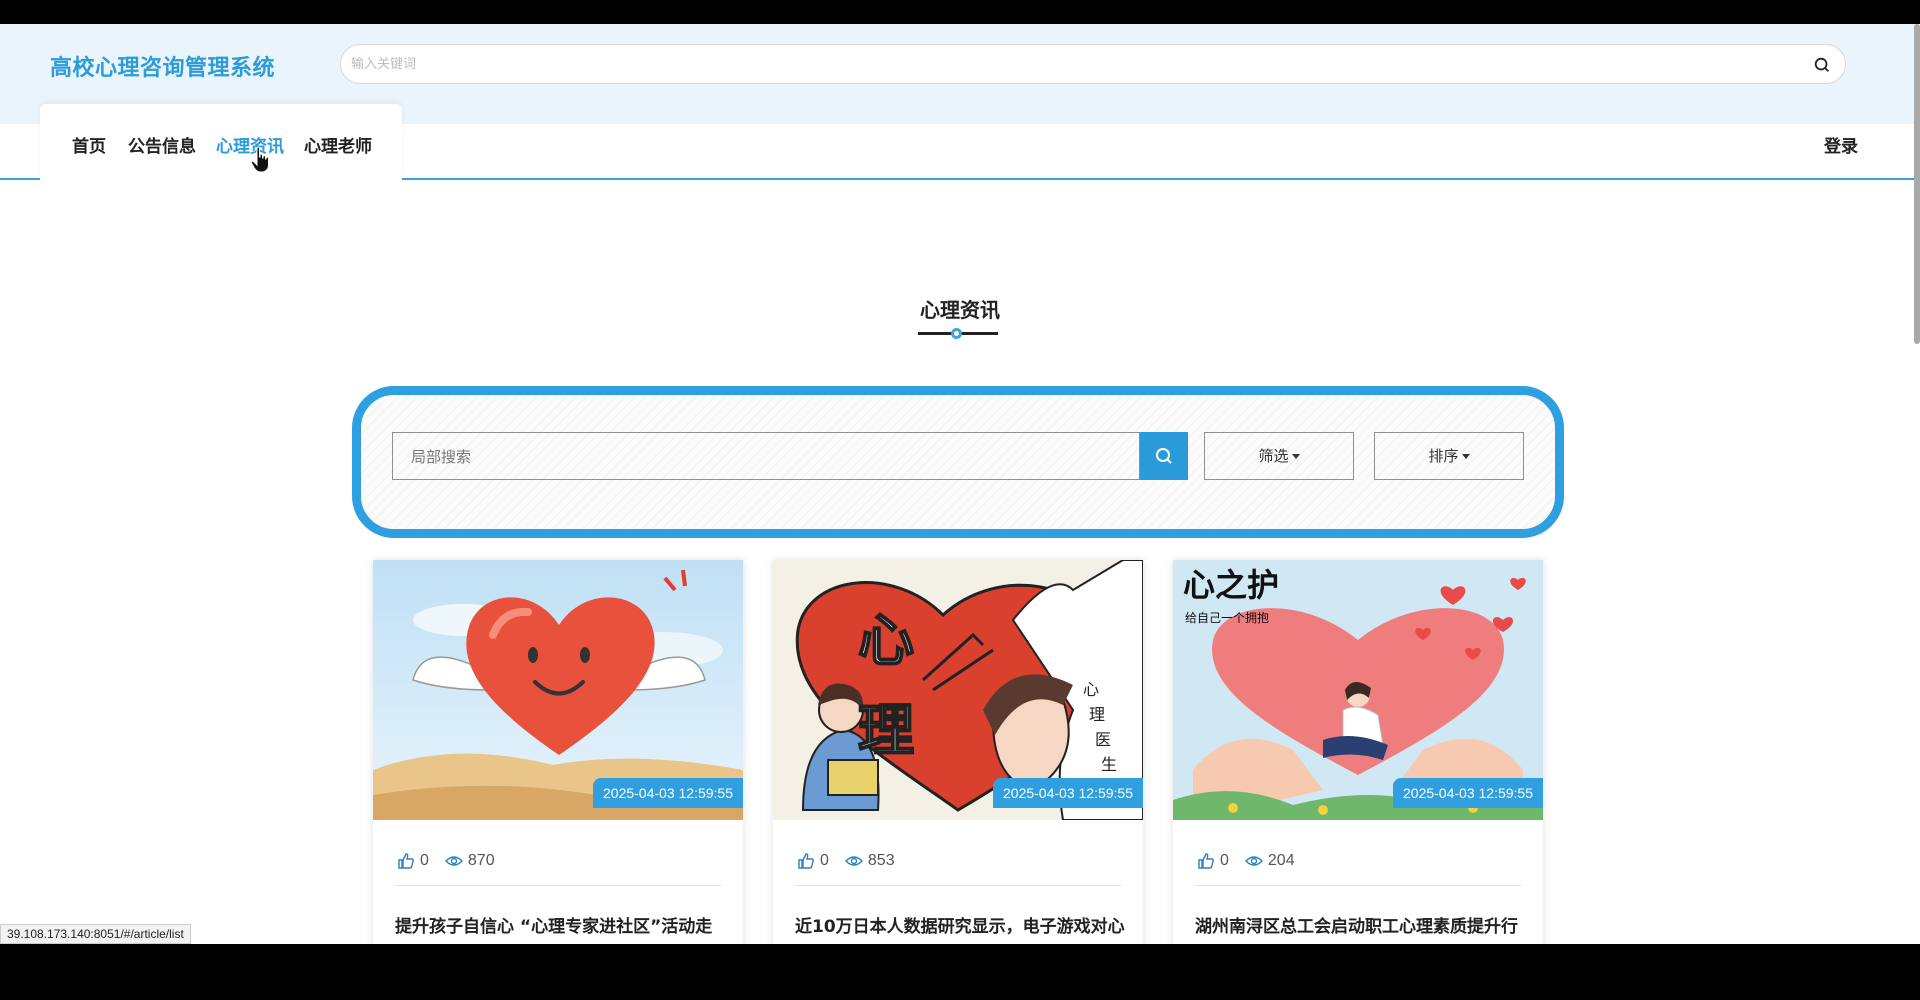 Image resolution: width=1920 pixels, height=1000 pixels. What do you see at coordinates (1917, 184) in the screenshot?
I see `page-scrollbar` at bounding box center [1917, 184].